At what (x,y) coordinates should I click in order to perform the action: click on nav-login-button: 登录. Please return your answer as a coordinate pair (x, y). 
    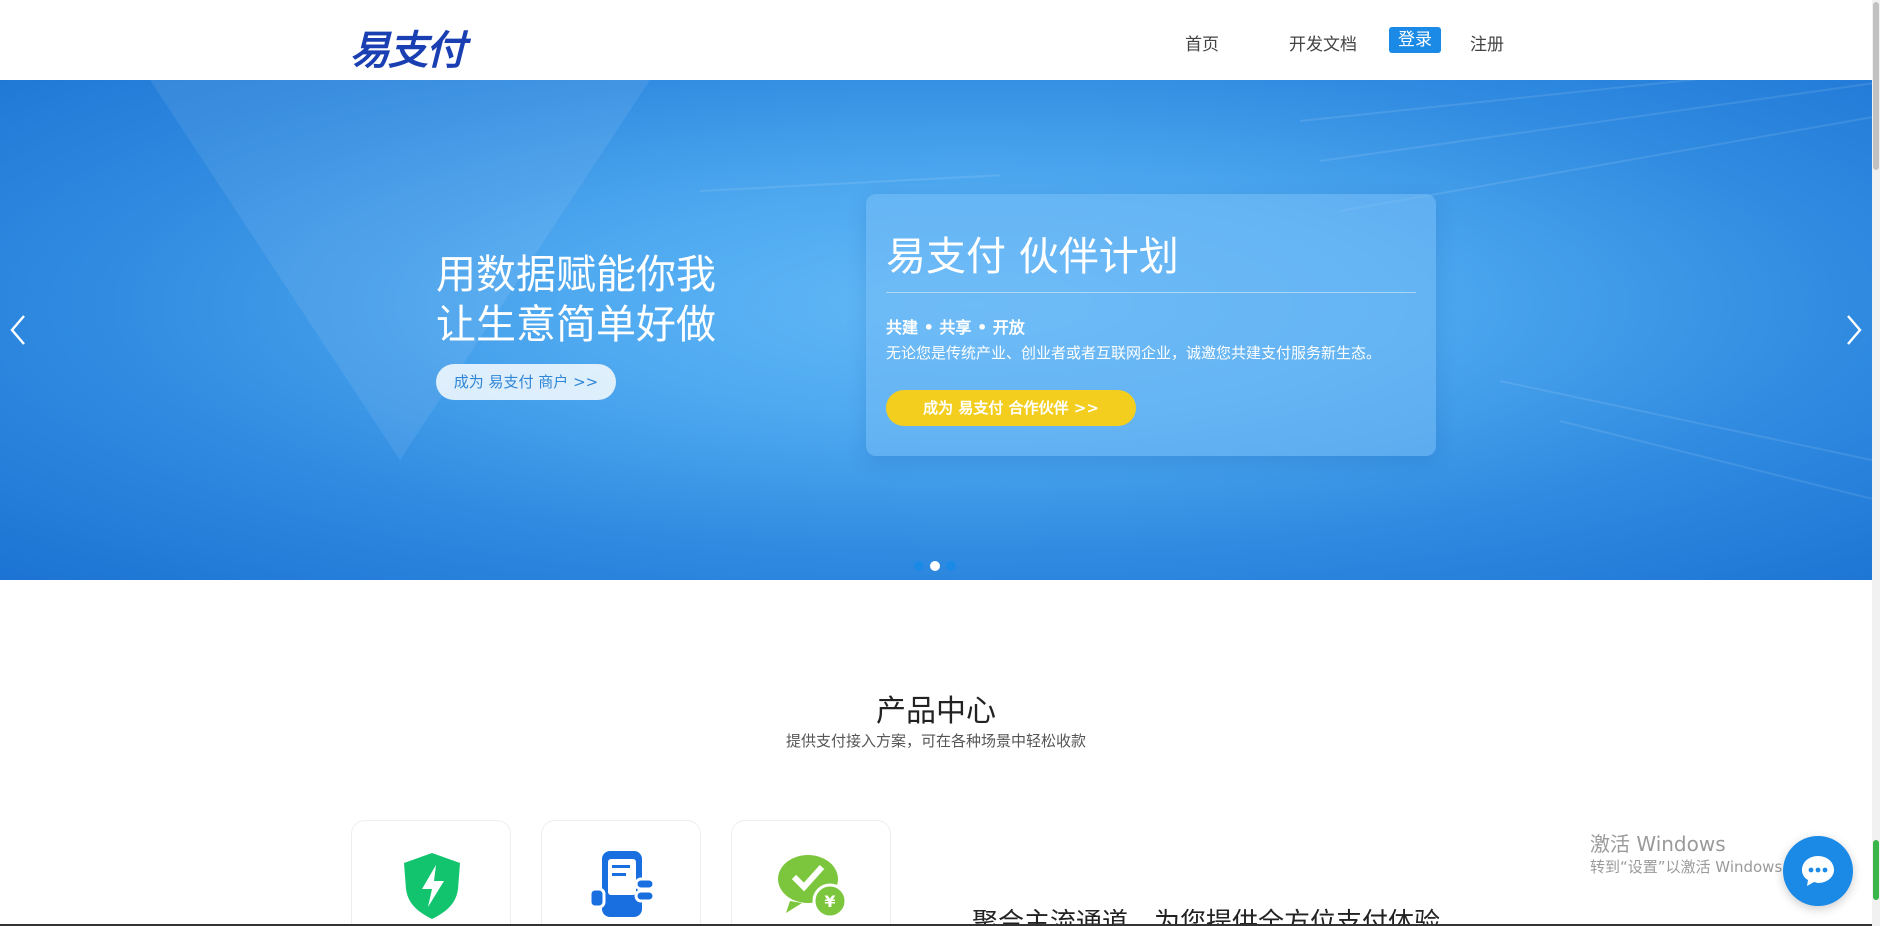
    Looking at the image, I should click on (1415, 40).